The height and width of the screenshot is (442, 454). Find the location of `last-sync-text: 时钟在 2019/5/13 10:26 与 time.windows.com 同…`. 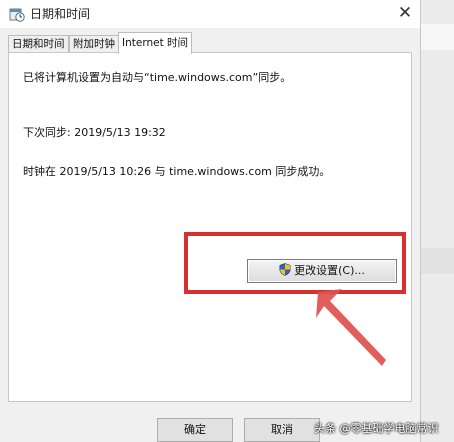

last-sync-text: 时钟在 2019/5/13 10:26 与 time.windows.com 同… is located at coordinates (177, 171).